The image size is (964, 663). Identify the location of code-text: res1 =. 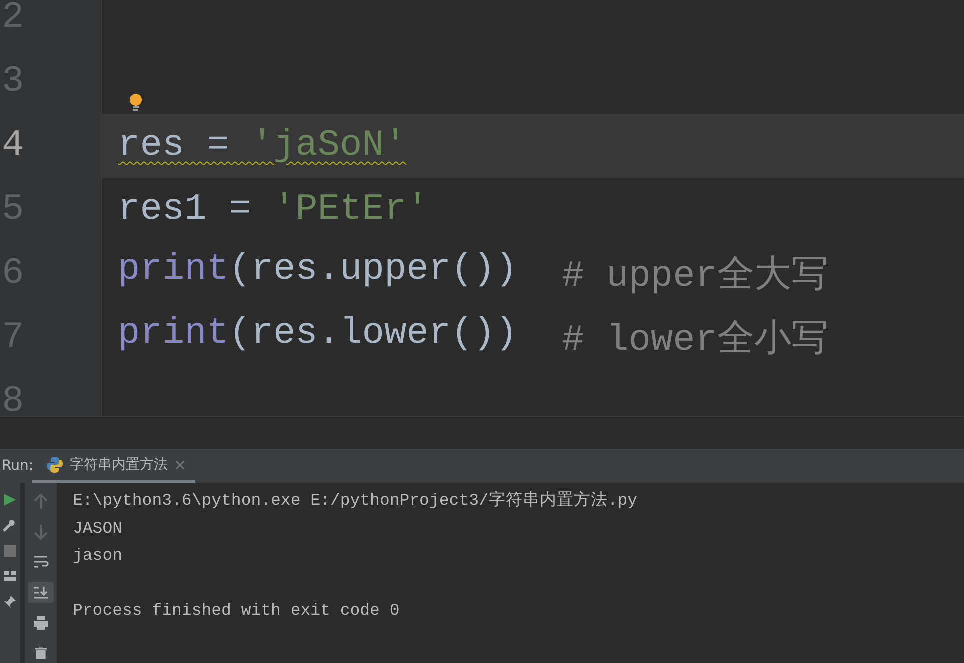
(185, 210).